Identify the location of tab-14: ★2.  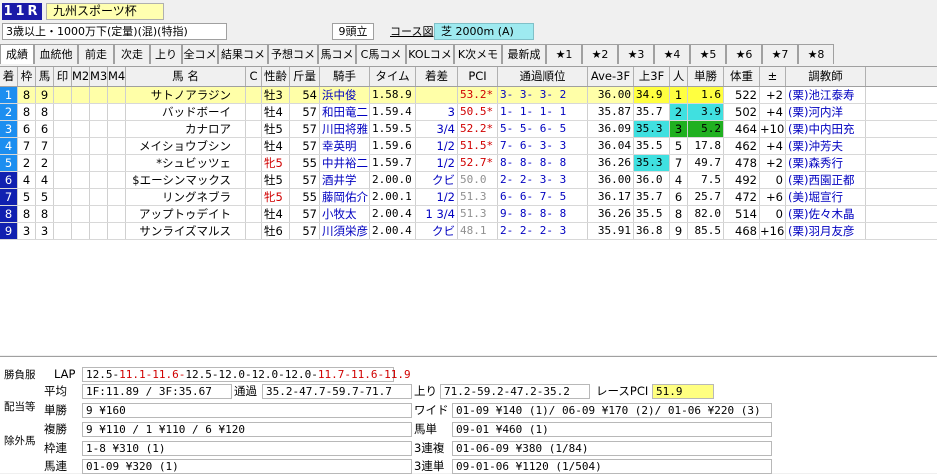
(600, 54).